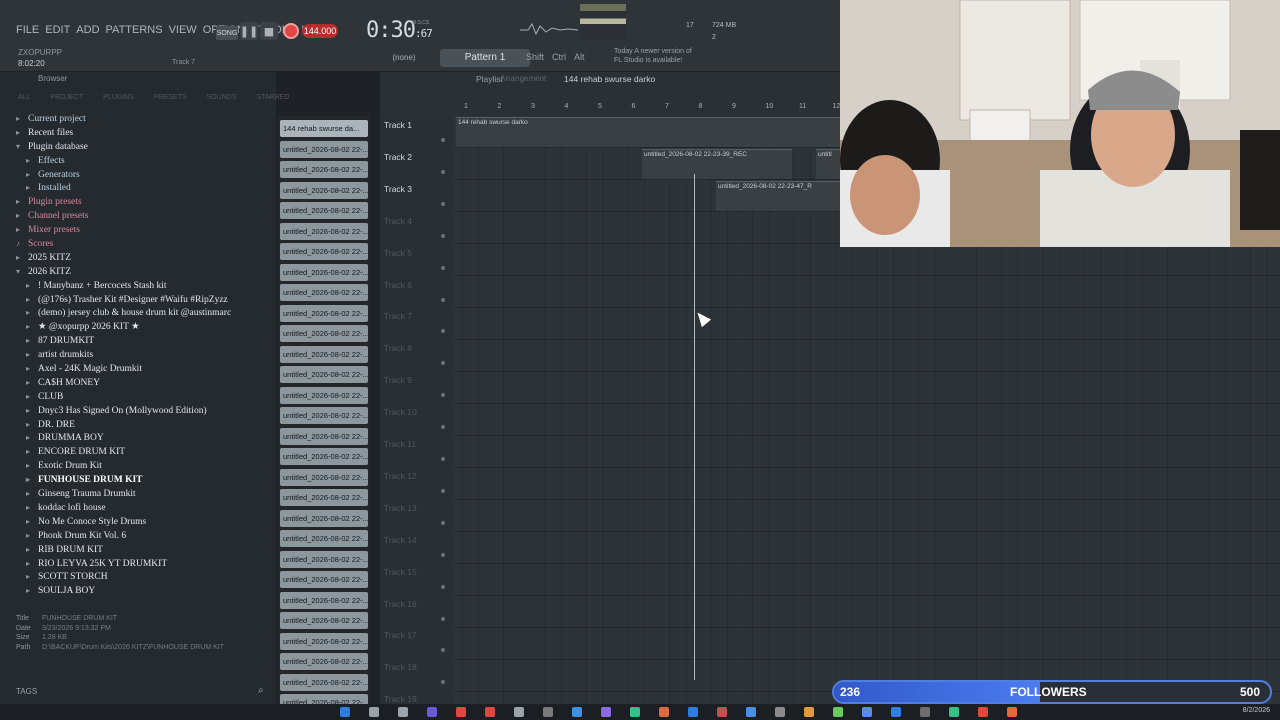 Image resolution: width=1280 pixels, height=720 pixels. Describe the element at coordinates (142, 119) in the screenshot. I see `browser-item: ▸ Current project` at that location.